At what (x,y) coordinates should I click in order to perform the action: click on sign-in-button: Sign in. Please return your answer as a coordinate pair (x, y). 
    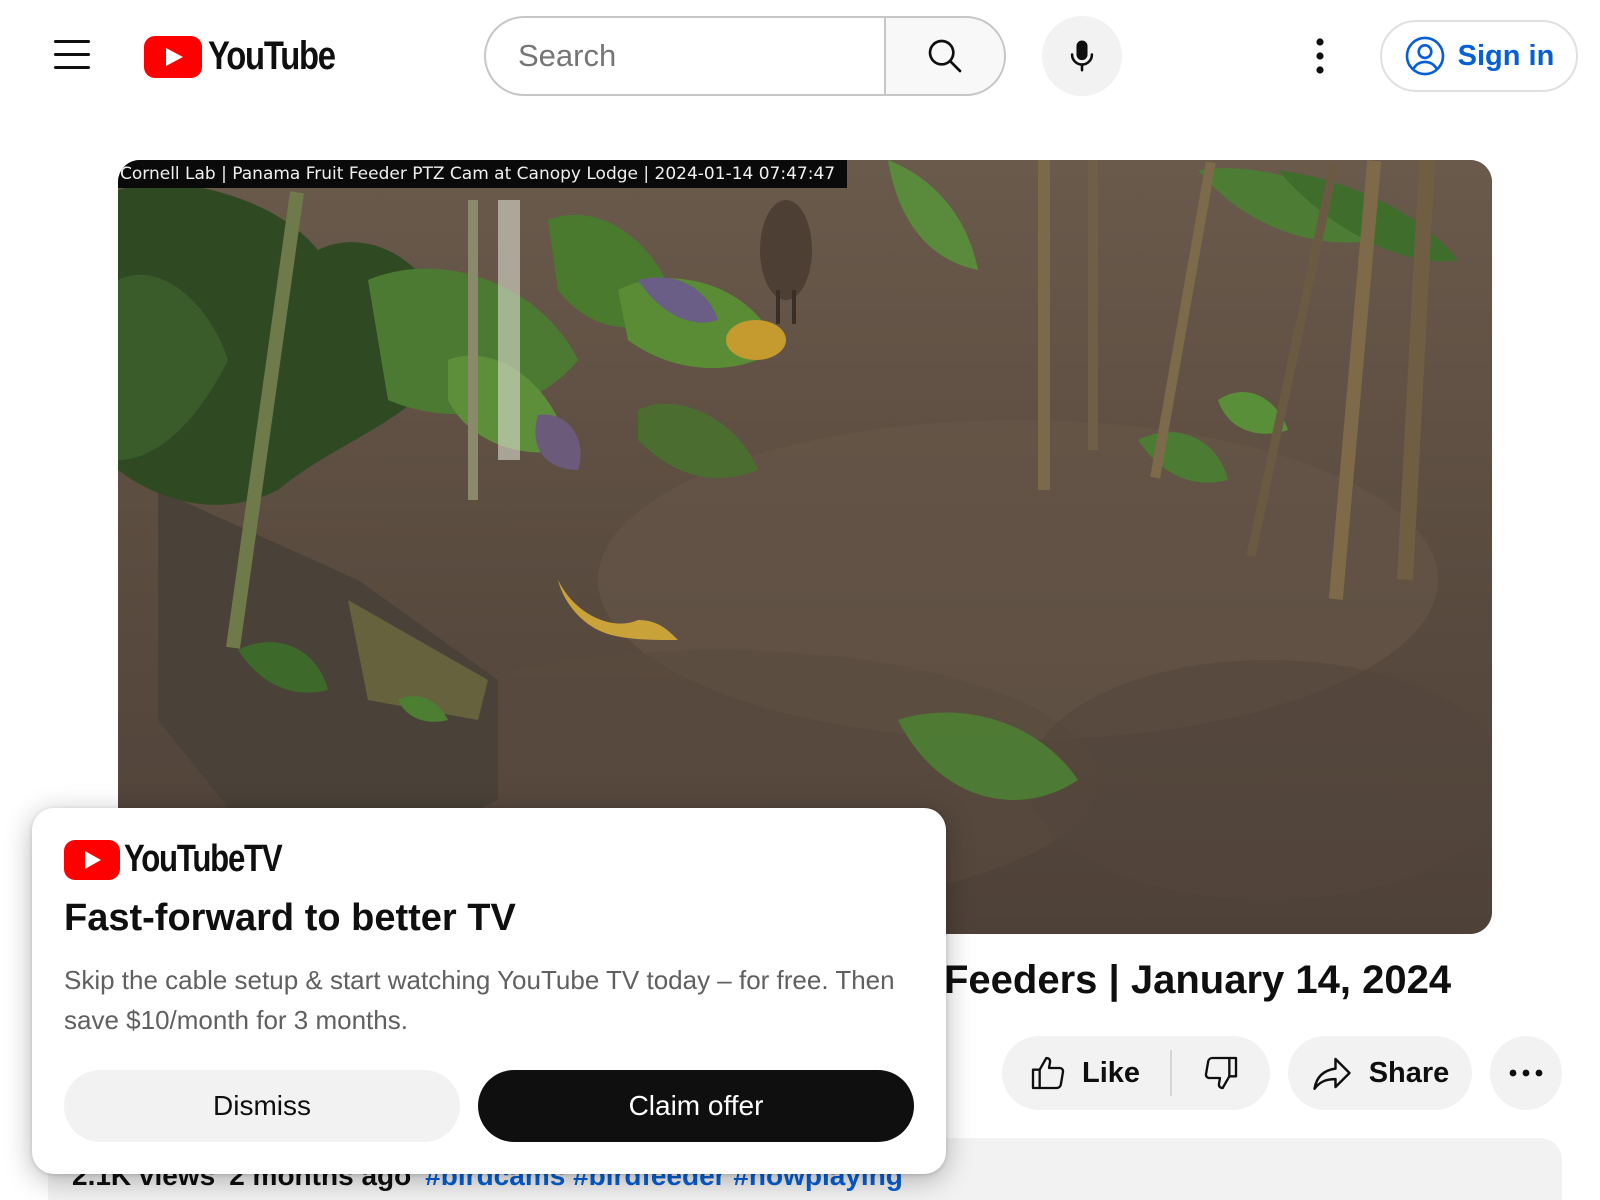
    Looking at the image, I should click on (1479, 56).